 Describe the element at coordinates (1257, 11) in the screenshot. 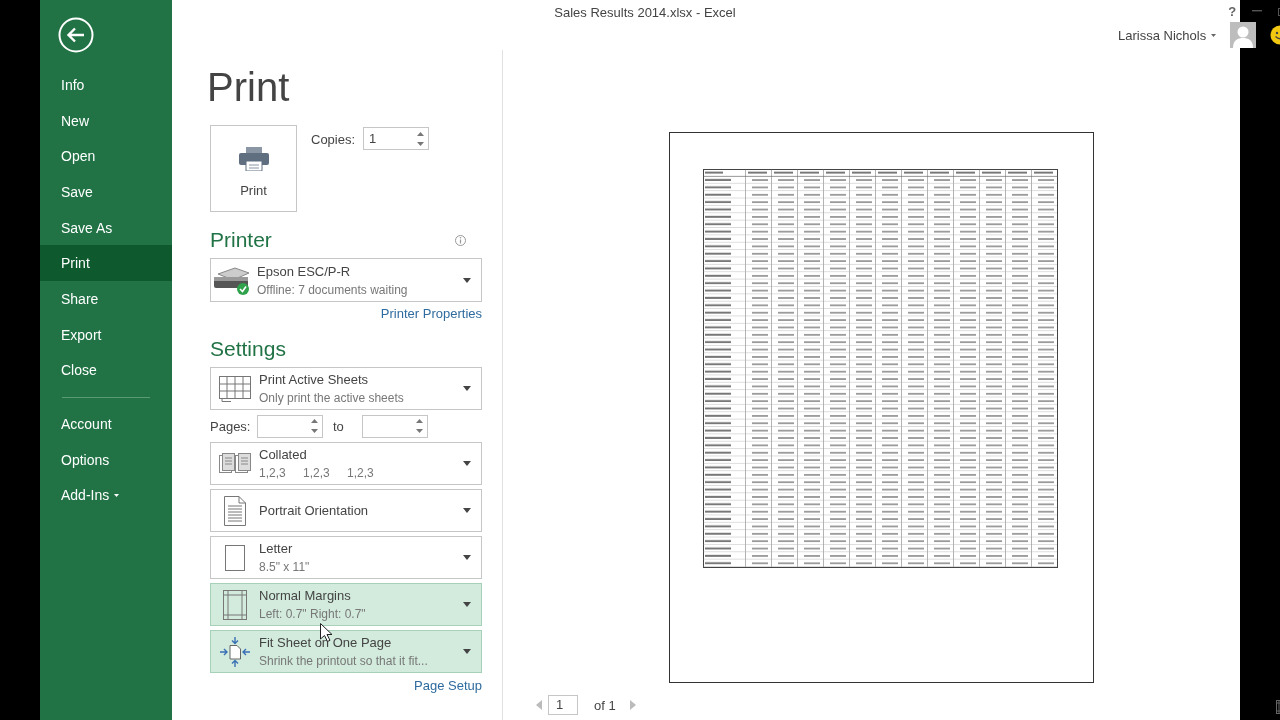

I see `minimize-icon` at that location.